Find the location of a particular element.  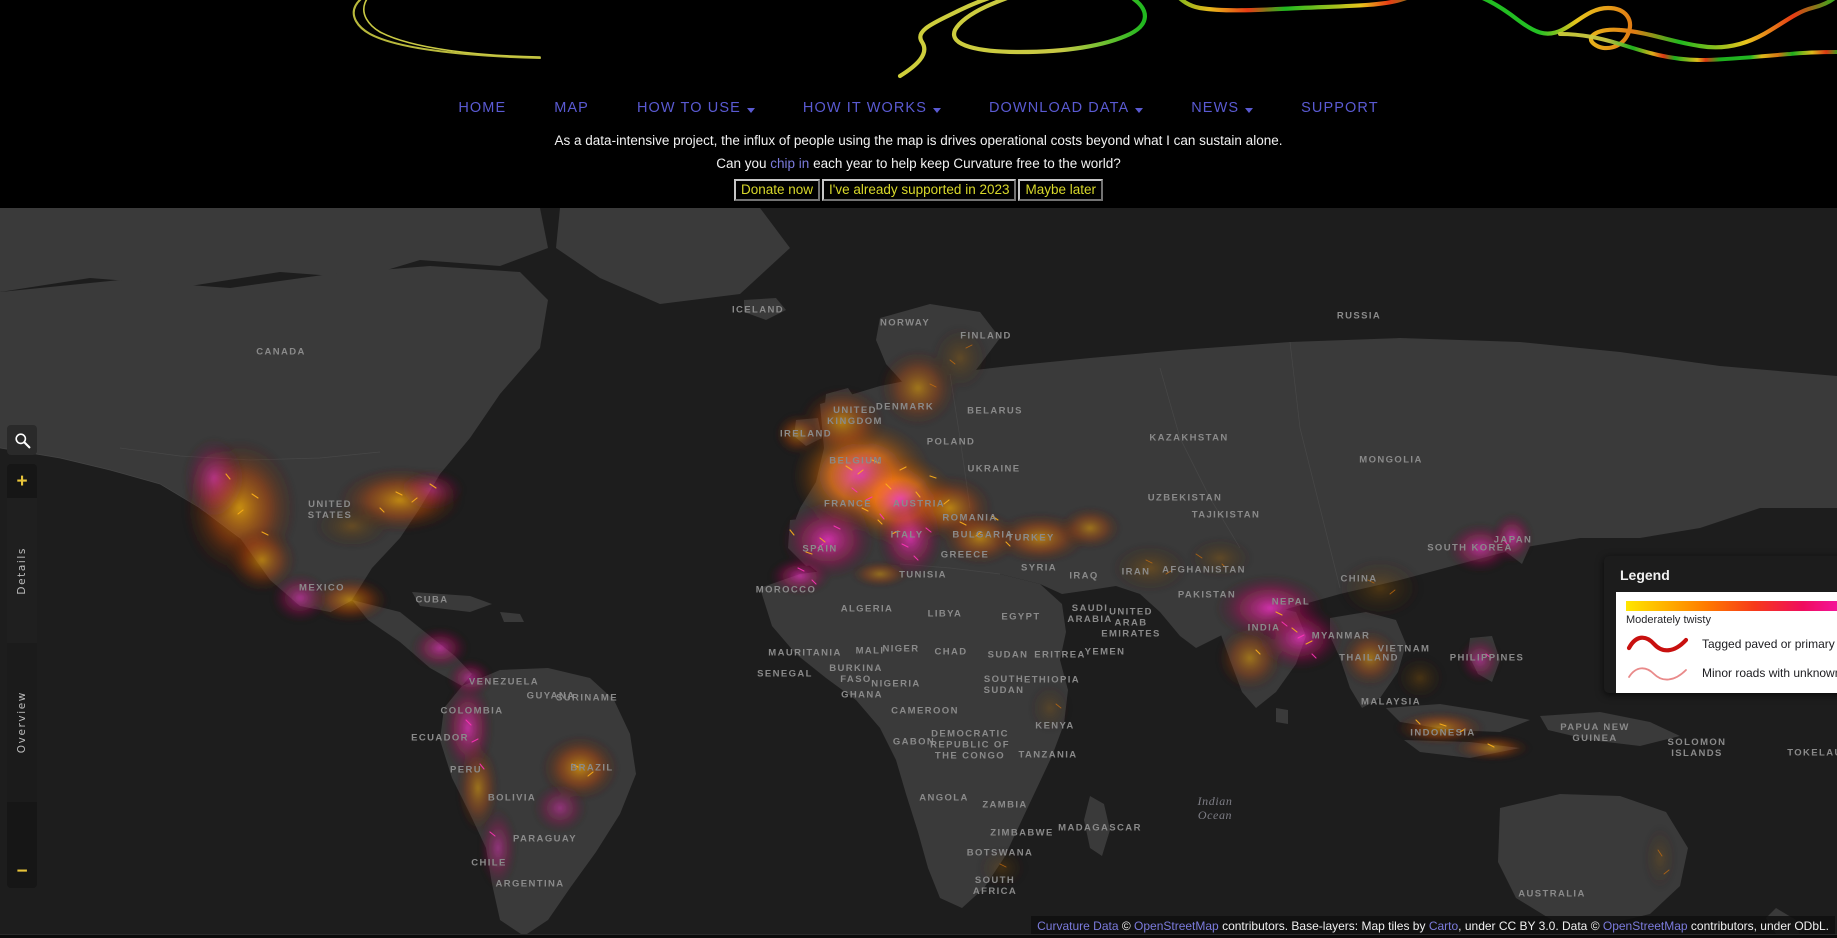

nav-item-how-to-use: HOW TO USE is located at coordinates (696, 108).